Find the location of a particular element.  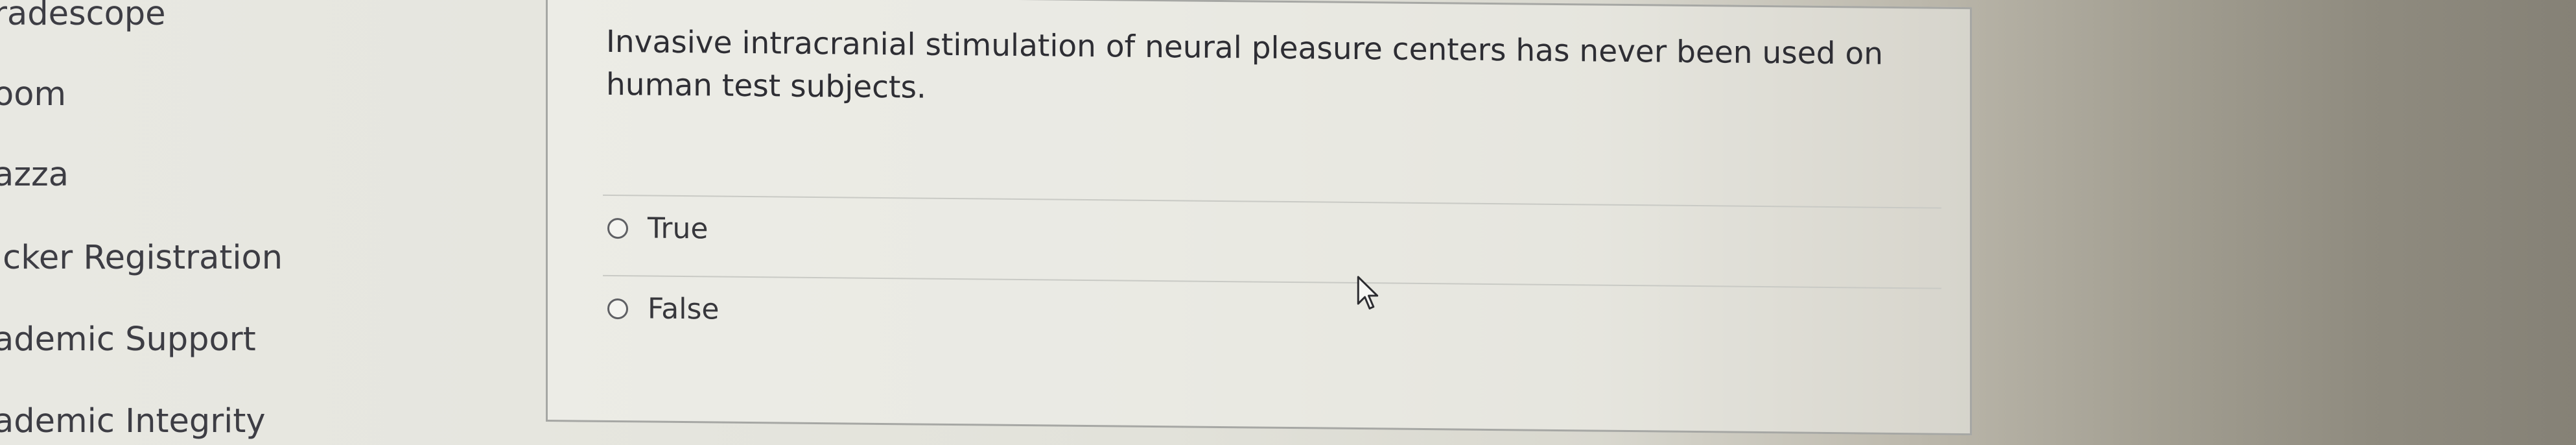

nav-item-zoom: oom is located at coordinates (33, 95).